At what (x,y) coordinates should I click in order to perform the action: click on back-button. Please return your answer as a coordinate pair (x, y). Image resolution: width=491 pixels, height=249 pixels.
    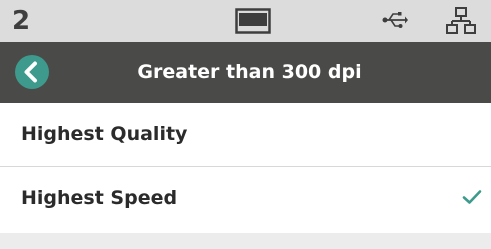
    Looking at the image, I should click on (32, 72).